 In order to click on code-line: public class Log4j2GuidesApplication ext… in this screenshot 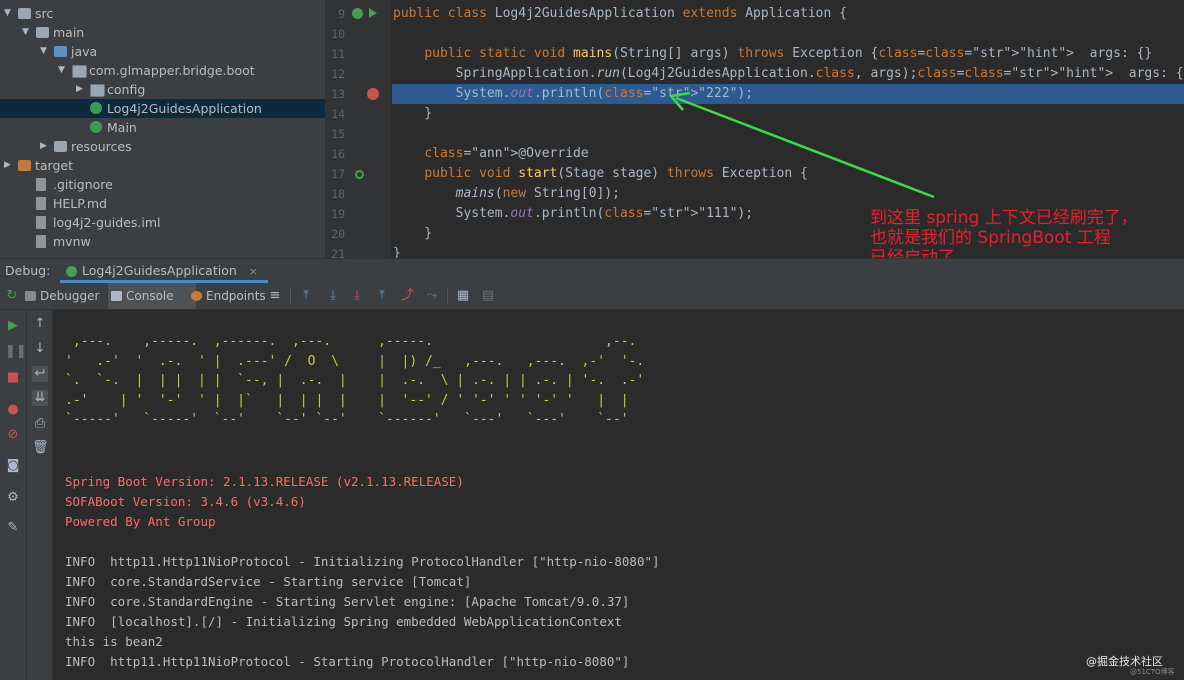, I will do `click(620, 14)`.